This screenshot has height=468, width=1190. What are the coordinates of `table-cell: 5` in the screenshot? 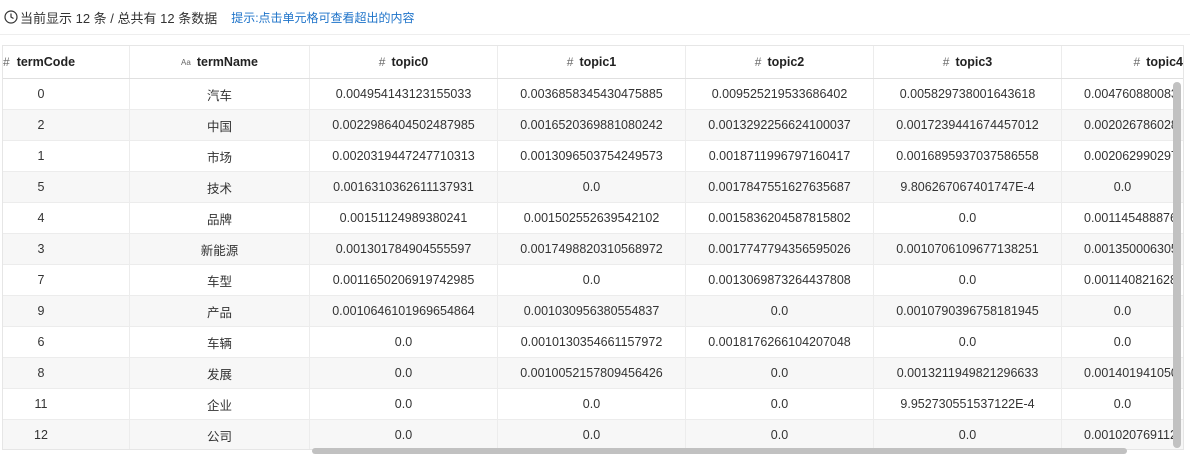 It's located at (66, 187).